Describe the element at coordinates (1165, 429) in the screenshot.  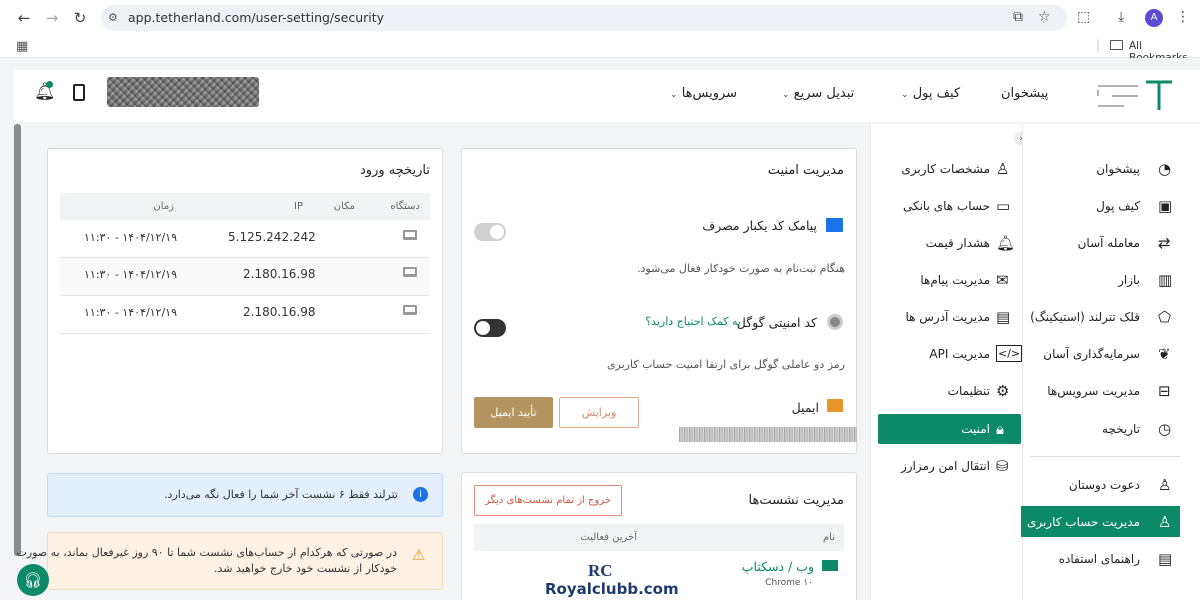
I see `history-icon: ◷` at that location.